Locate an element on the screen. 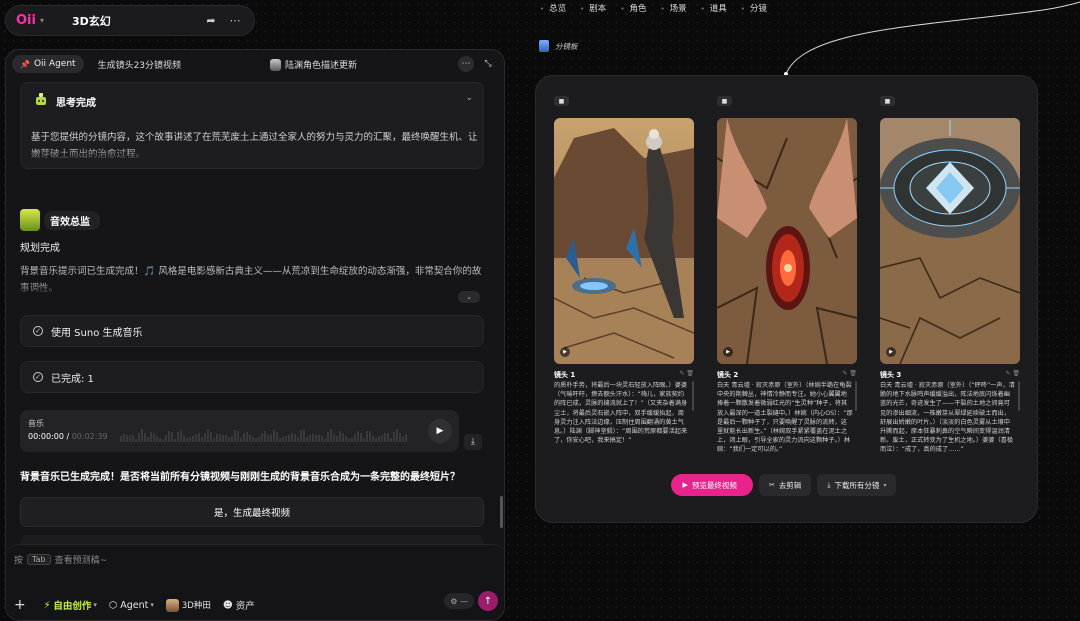 Image resolution: width=1080 pixels, height=621 pixels. edit-button: ✂ 去剪辑 is located at coordinates (785, 485).